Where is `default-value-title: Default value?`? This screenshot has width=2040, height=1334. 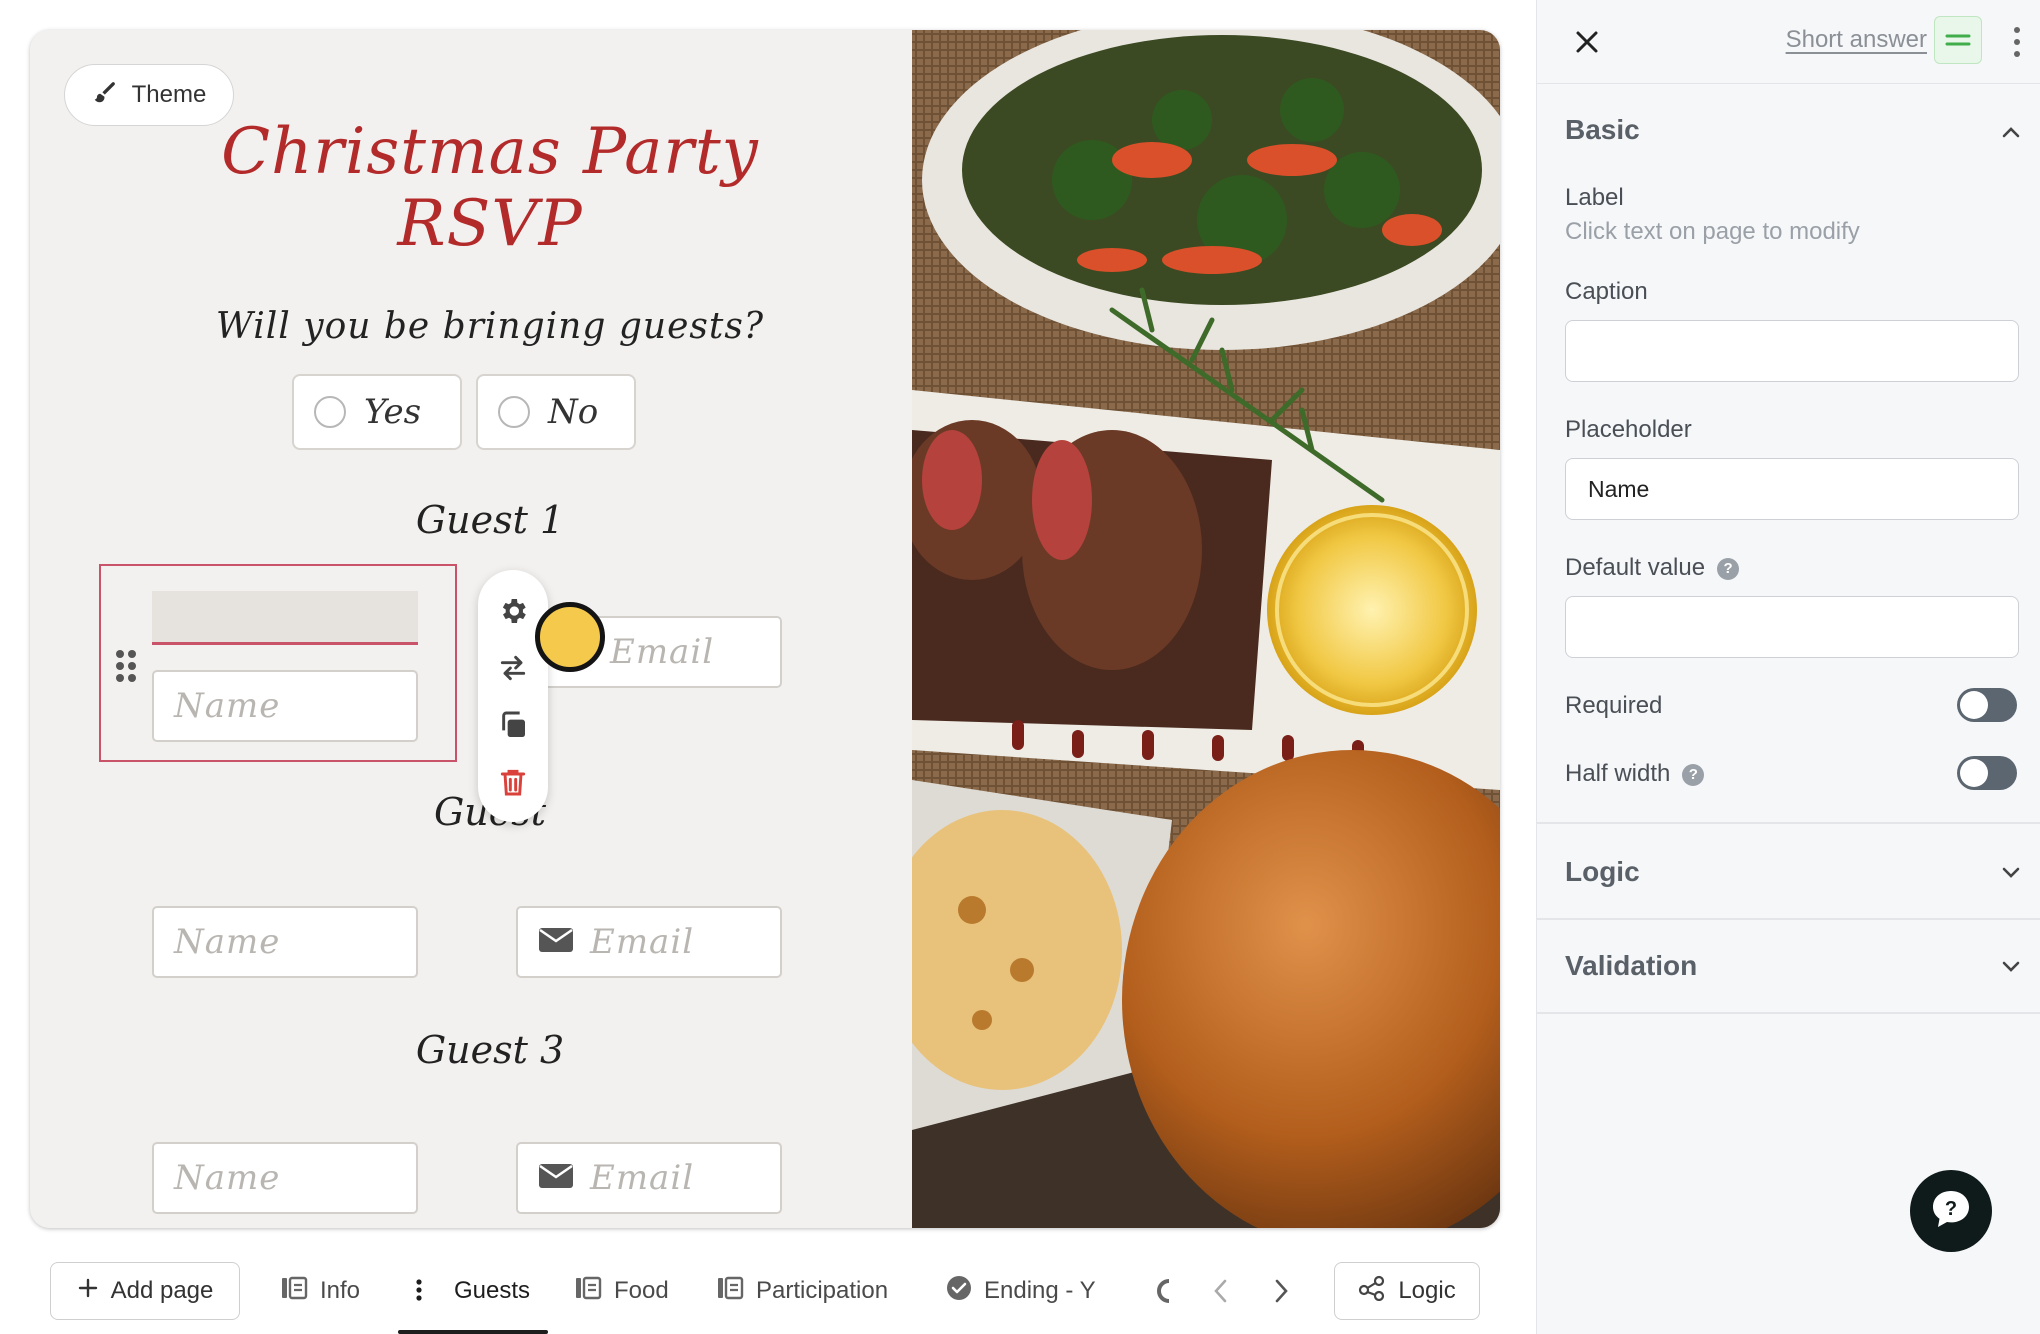 default-value-title: Default value? is located at coordinates (1652, 568).